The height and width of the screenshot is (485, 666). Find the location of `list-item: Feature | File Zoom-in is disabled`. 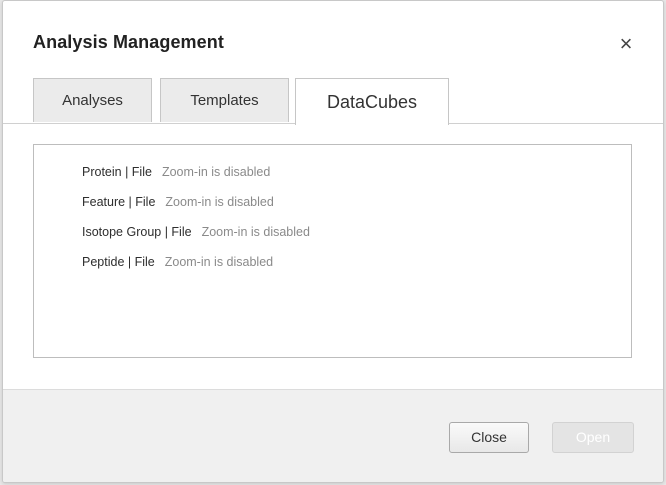

list-item: Feature | File Zoom-in is disabled is located at coordinates (178, 202).